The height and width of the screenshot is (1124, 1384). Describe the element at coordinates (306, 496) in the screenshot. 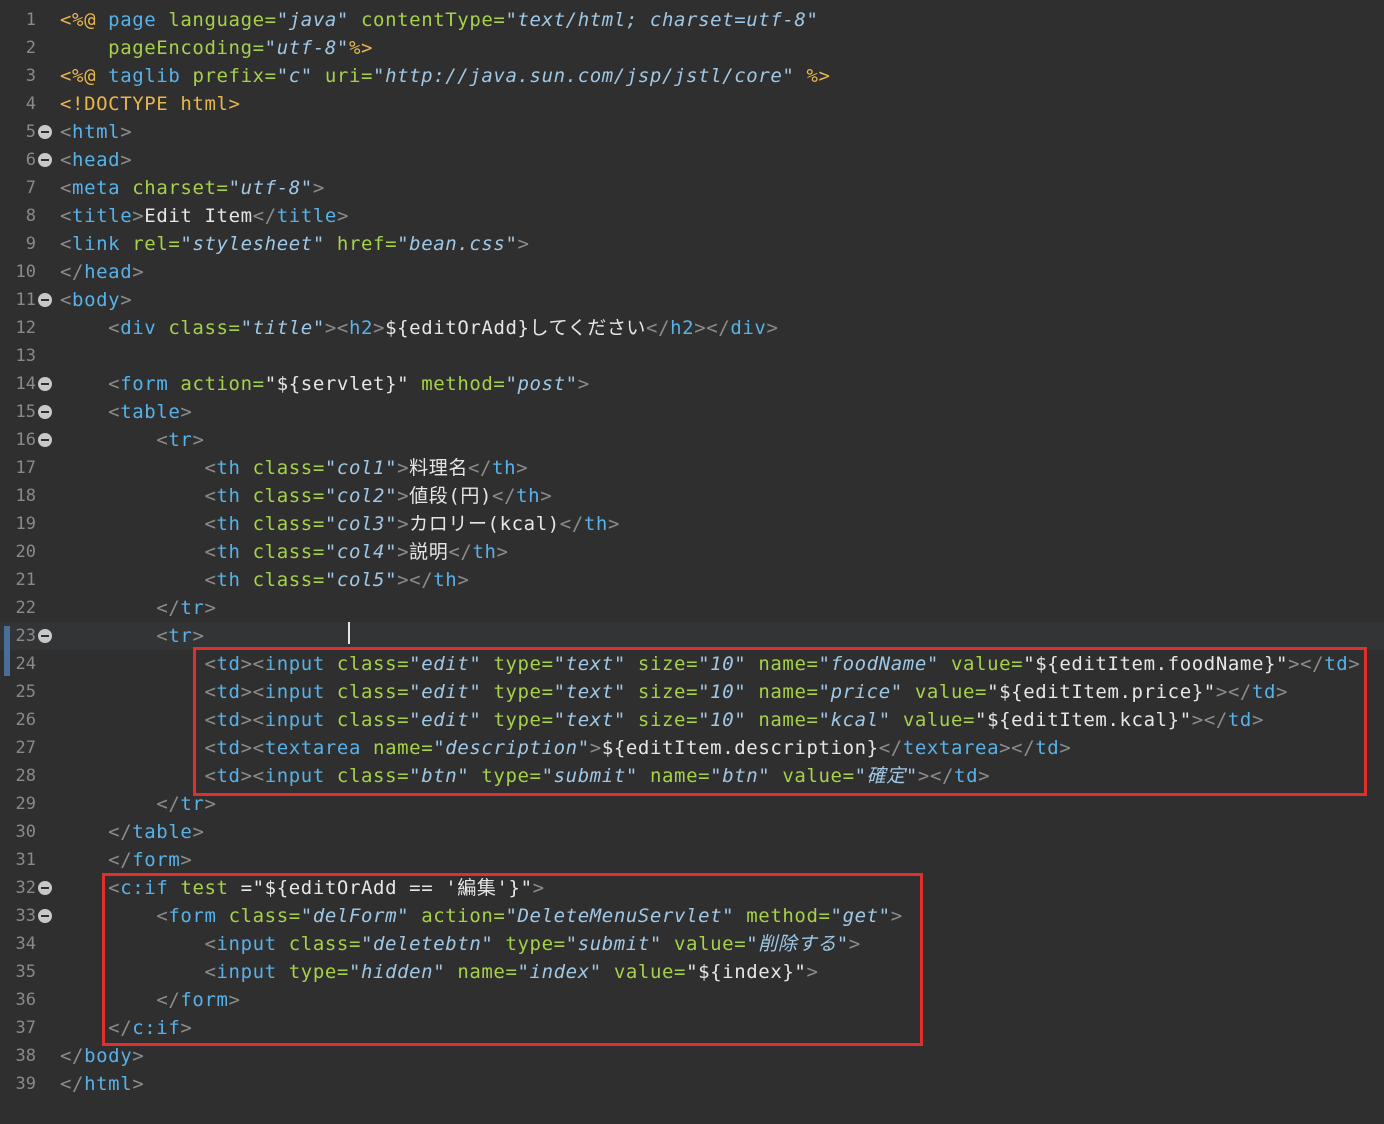

I see `code-text: <th class="col2">値段(円)</th>` at that location.